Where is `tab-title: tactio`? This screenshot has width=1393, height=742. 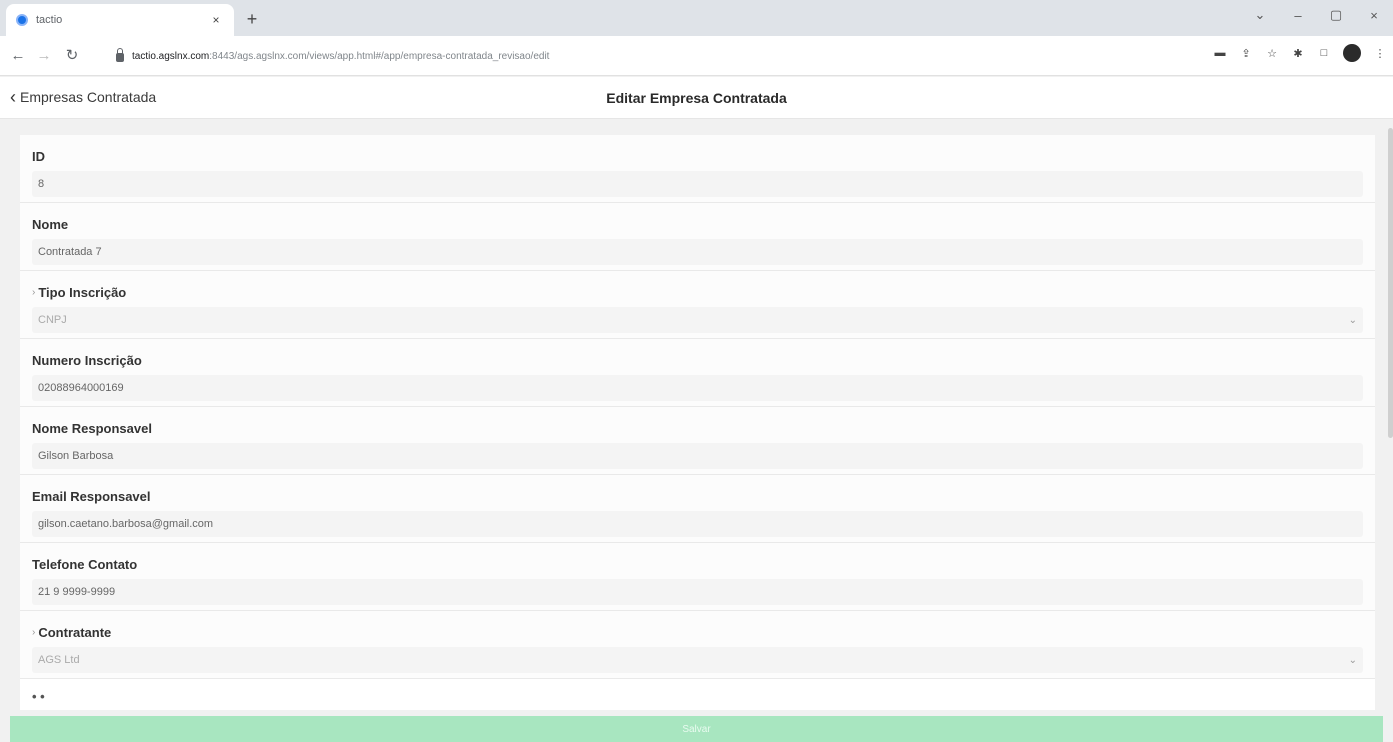 tab-title: tactio is located at coordinates (49, 20).